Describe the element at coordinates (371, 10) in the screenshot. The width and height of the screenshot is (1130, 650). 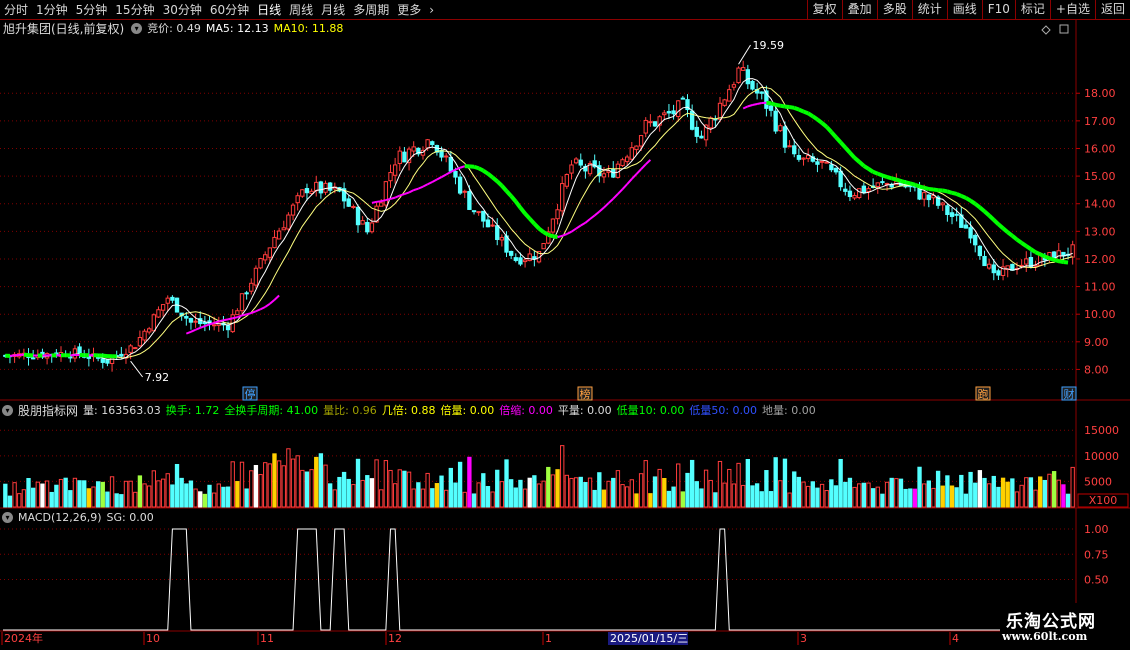
I see `period-tab-9: 多周期` at that location.